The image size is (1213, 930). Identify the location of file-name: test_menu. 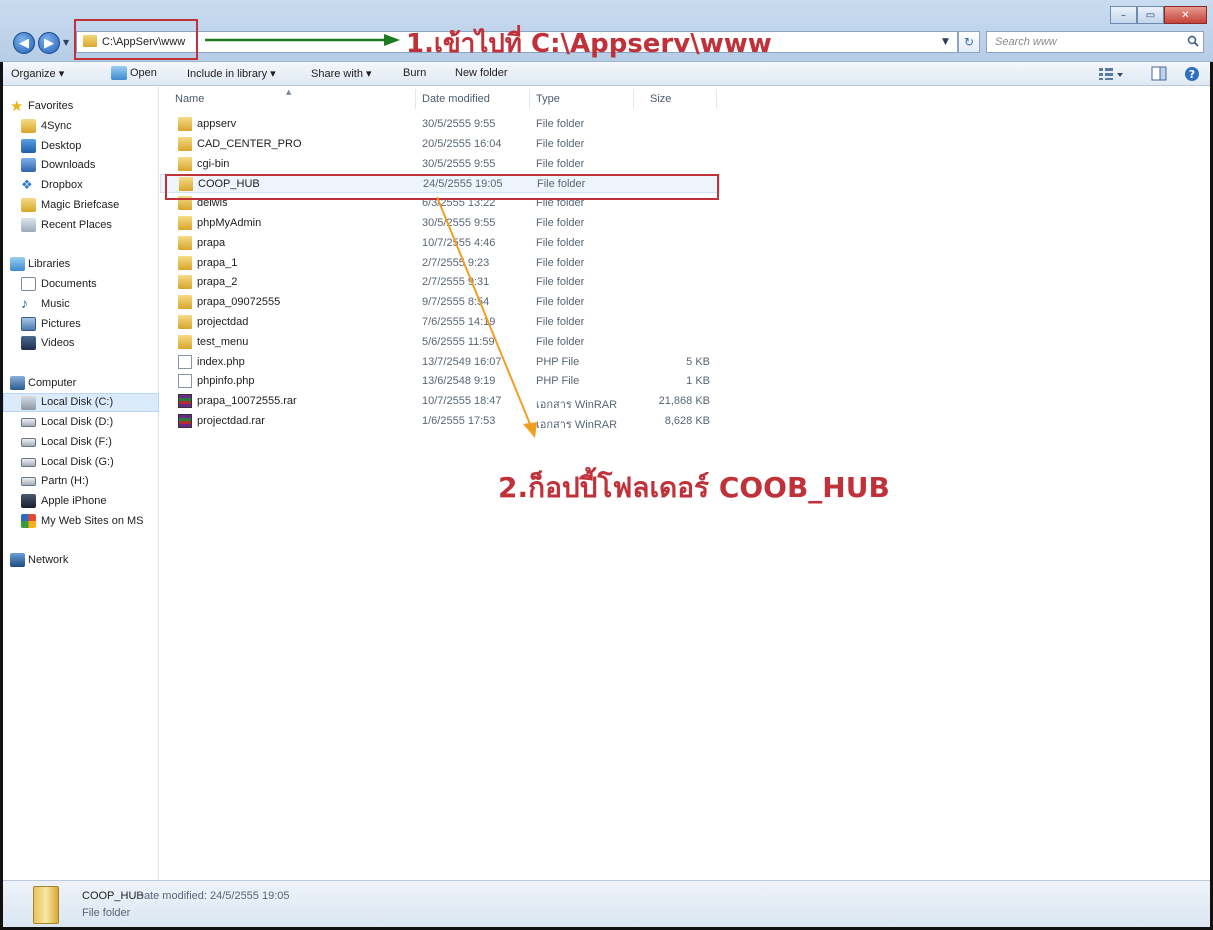
(223, 341).